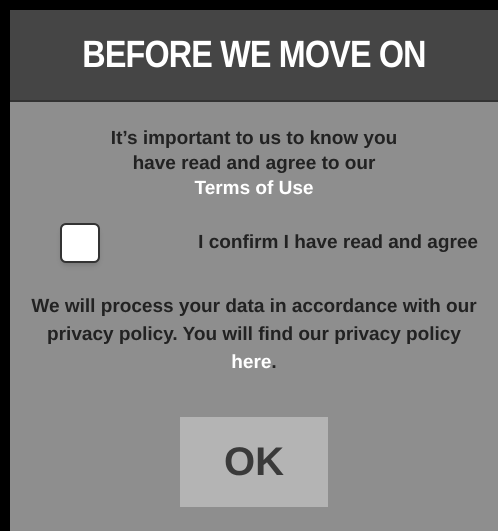 The image size is (498, 531). I want to click on privacy-text: We will process your data in accordance with our privacy policy. You will find our privacy policy here., so click(254, 335).